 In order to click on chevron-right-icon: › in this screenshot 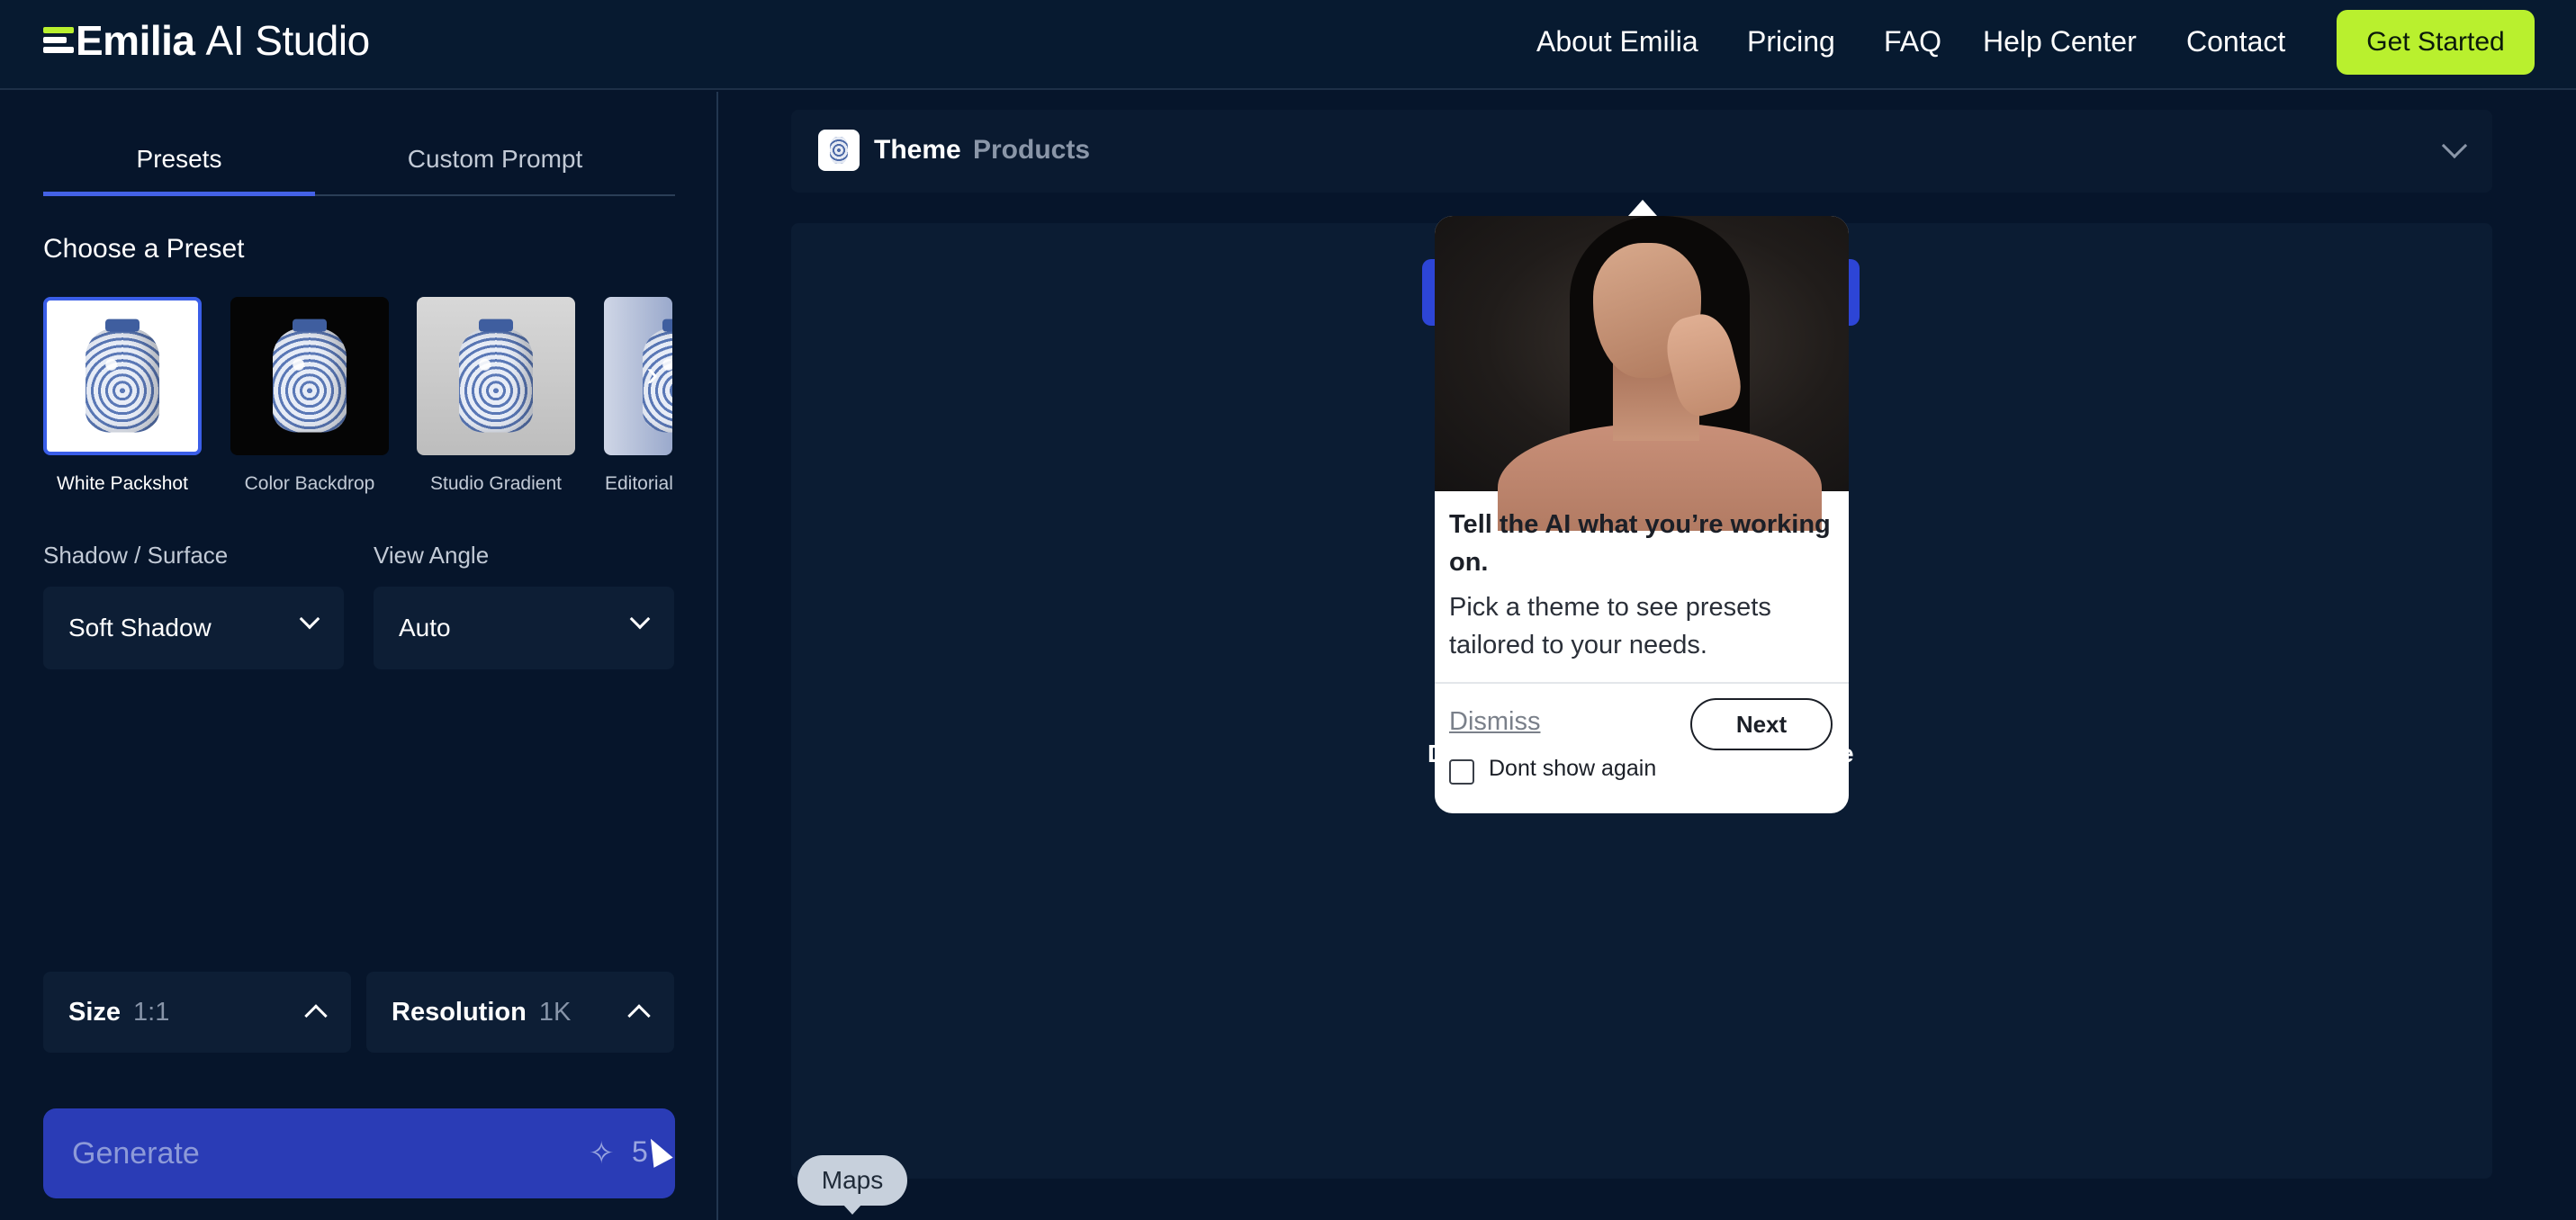, I will do `click(658, 374)`.